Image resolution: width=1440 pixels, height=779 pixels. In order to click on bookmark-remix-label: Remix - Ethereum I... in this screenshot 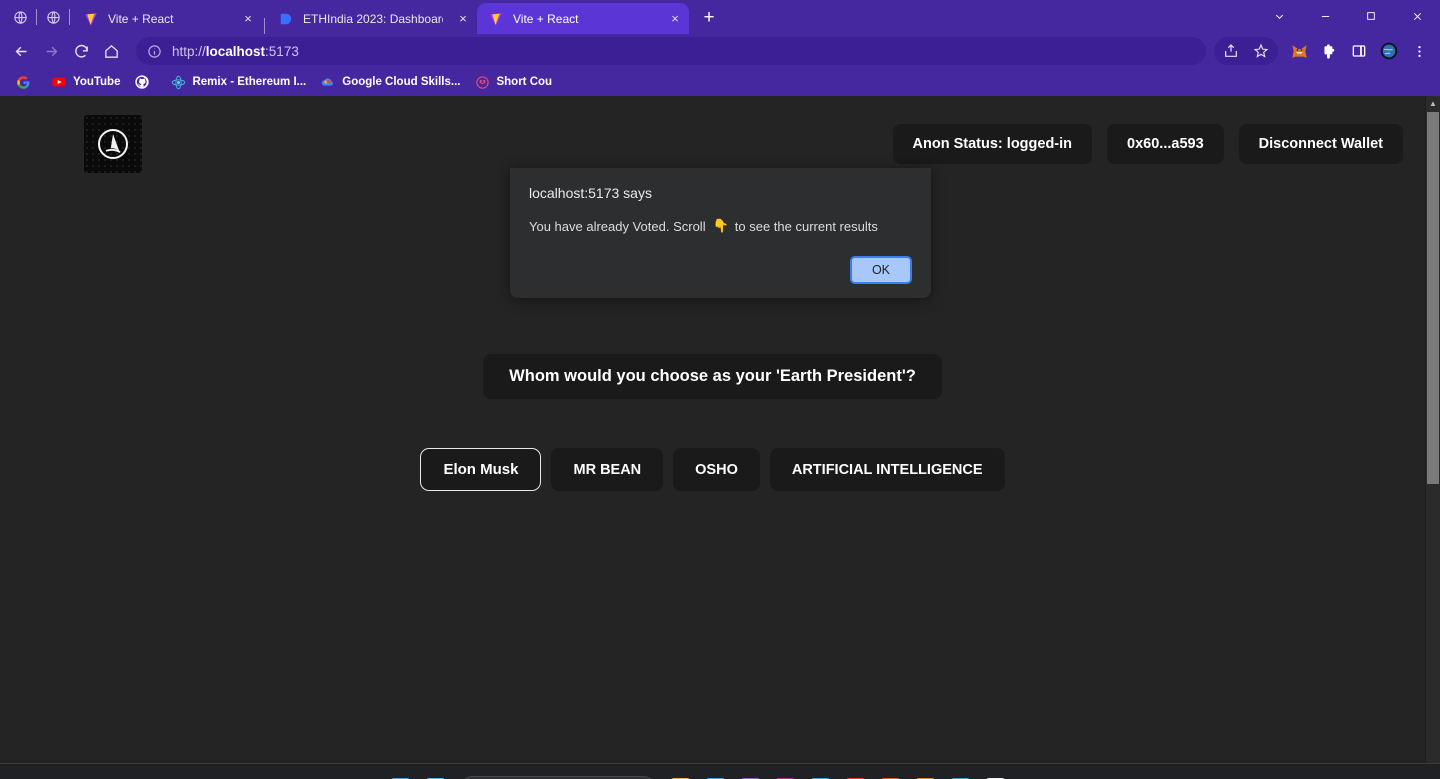, I will do `click(249, 82)`.